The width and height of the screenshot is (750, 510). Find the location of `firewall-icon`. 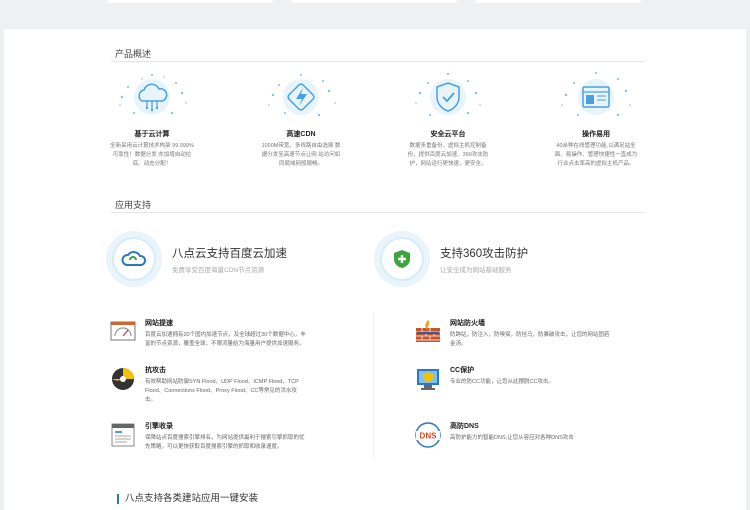

firewall-icon is located at coordinates (428, 331).